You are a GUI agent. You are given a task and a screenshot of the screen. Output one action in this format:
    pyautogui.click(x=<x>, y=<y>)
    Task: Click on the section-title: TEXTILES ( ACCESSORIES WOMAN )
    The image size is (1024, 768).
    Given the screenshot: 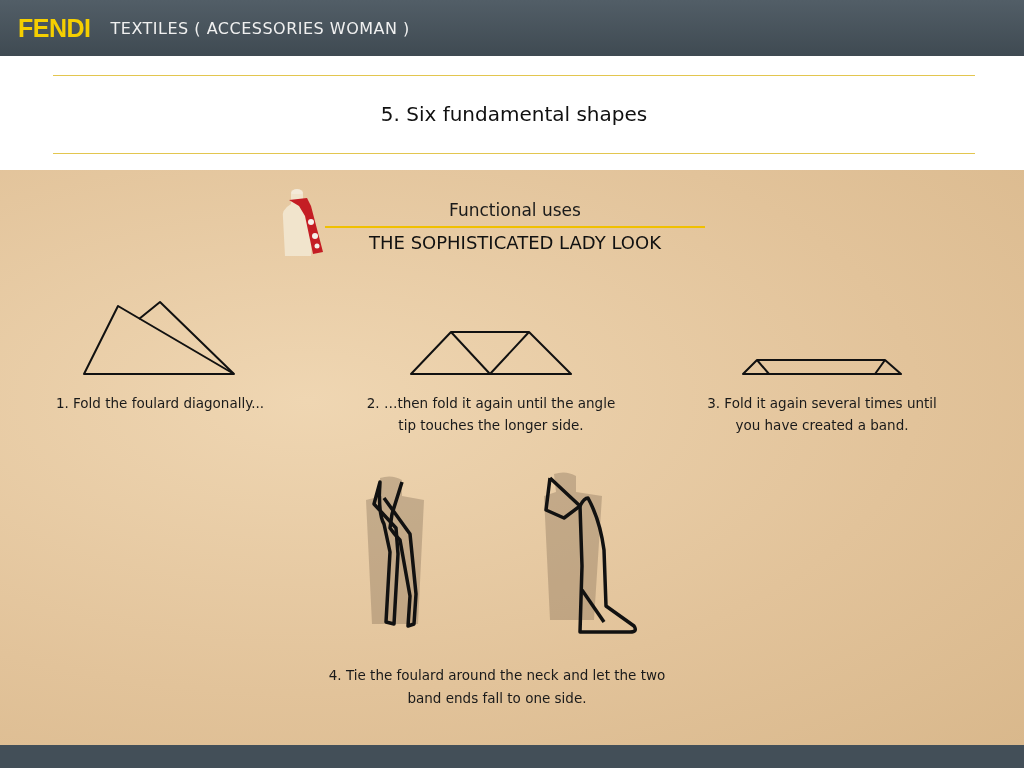 What is the action you would take?
    pyautogui.click(x=260, y=28)
    